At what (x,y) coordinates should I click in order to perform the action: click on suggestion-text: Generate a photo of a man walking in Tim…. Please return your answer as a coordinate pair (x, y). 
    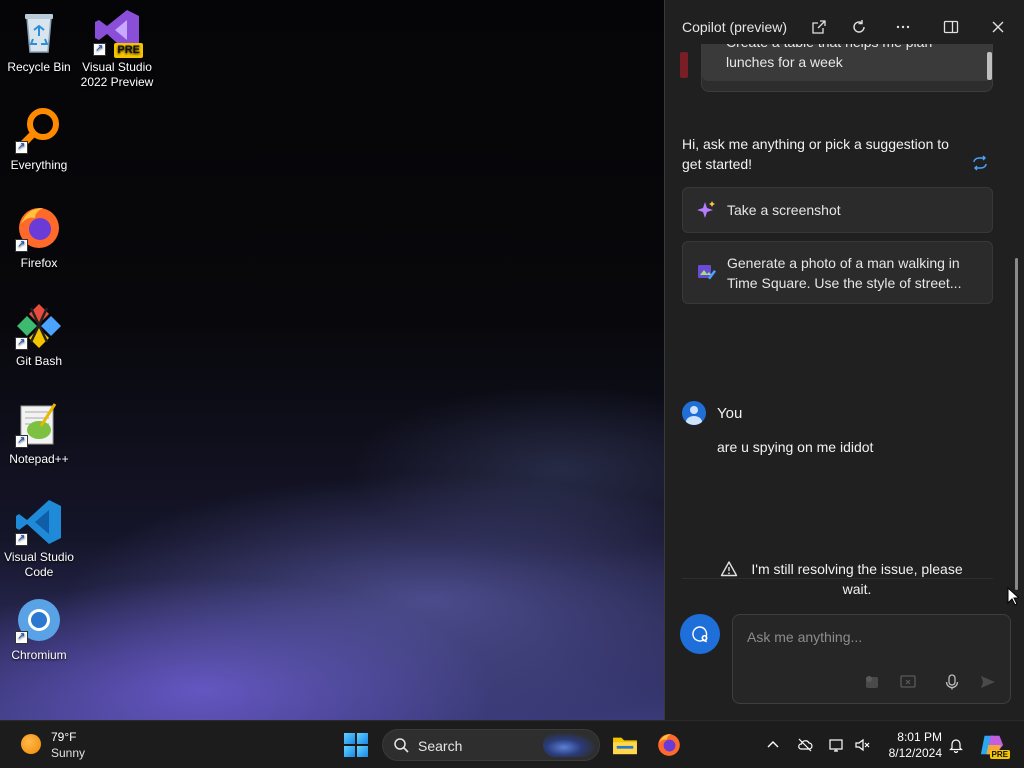
    Looking at the image, I should click on (844, 273).